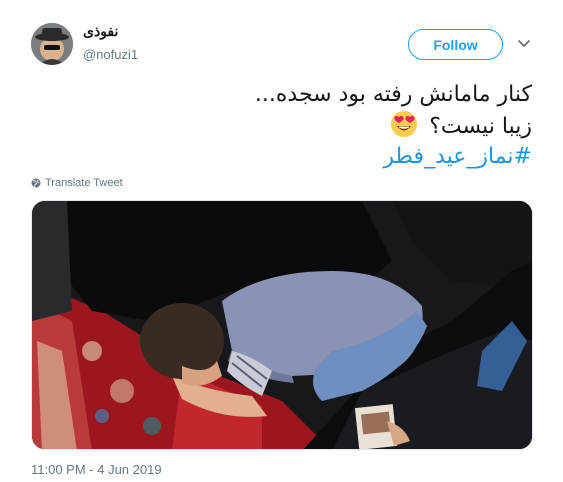  Describe the element at coordinates (52, 44) in the screenshot. I see `spy-avatar-icon` at that location.